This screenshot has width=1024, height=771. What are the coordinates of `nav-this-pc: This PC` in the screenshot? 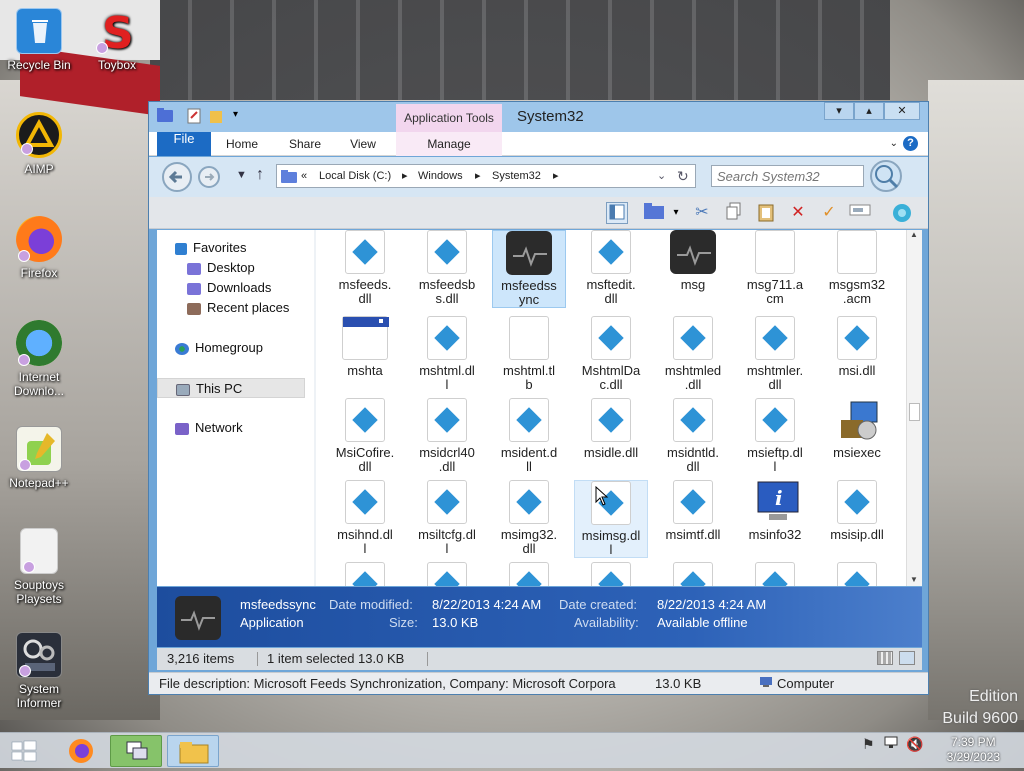 It's located at (231, 388).